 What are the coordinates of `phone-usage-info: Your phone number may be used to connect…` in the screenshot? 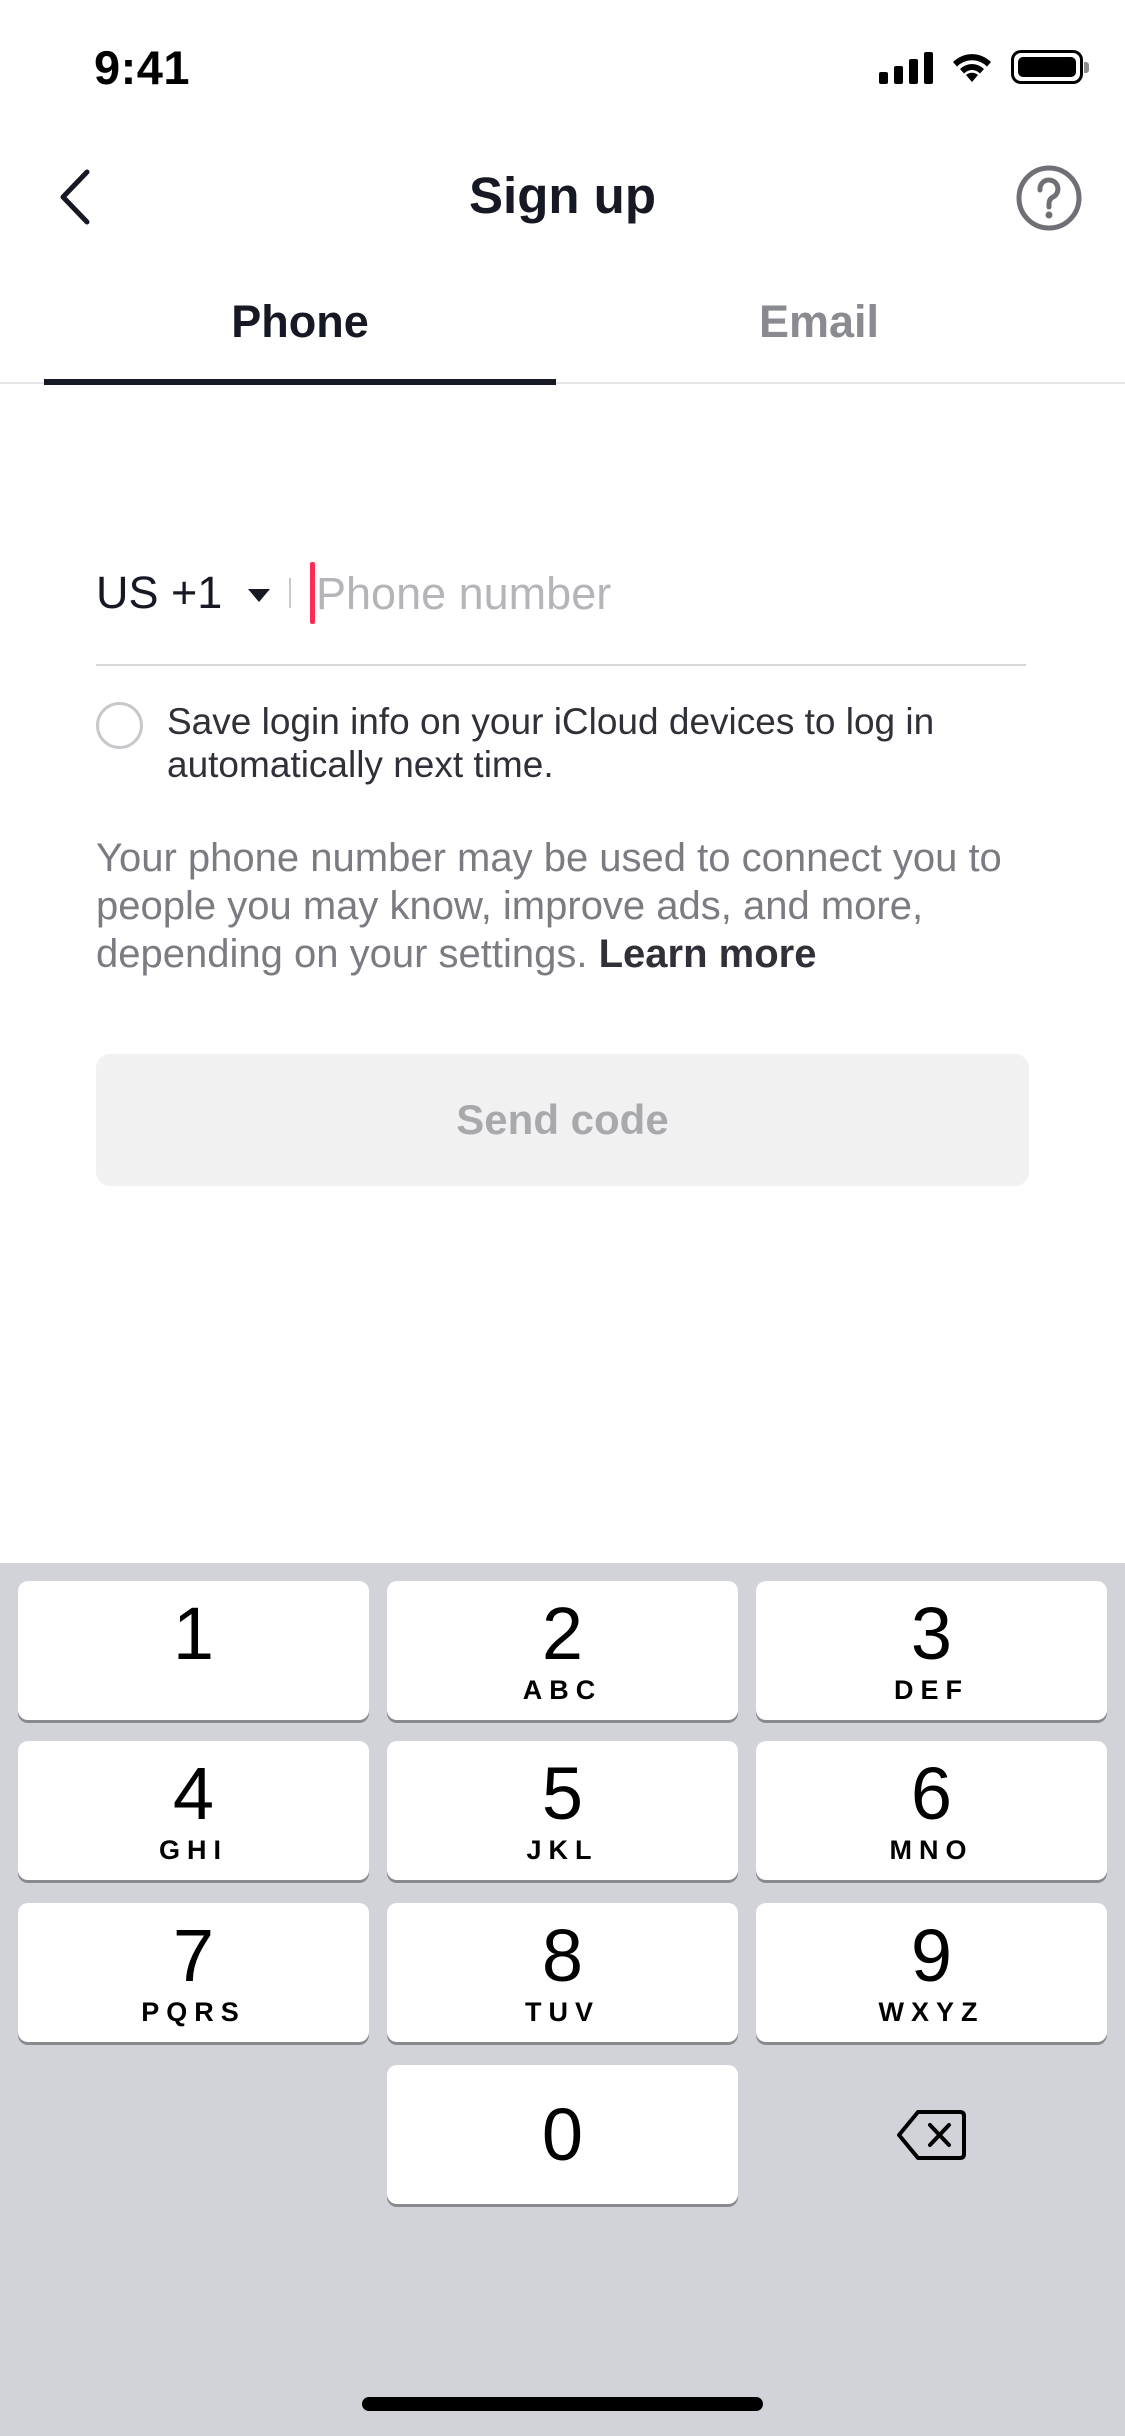 It's located at (566, 906).